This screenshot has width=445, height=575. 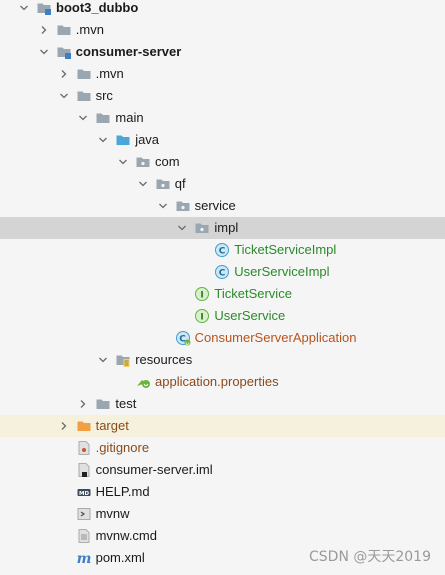 What do you see at coordinates (222, 470) in the screenshot?
I see `tree-node: consumer-server.iml` at bounding box center [222, 470].